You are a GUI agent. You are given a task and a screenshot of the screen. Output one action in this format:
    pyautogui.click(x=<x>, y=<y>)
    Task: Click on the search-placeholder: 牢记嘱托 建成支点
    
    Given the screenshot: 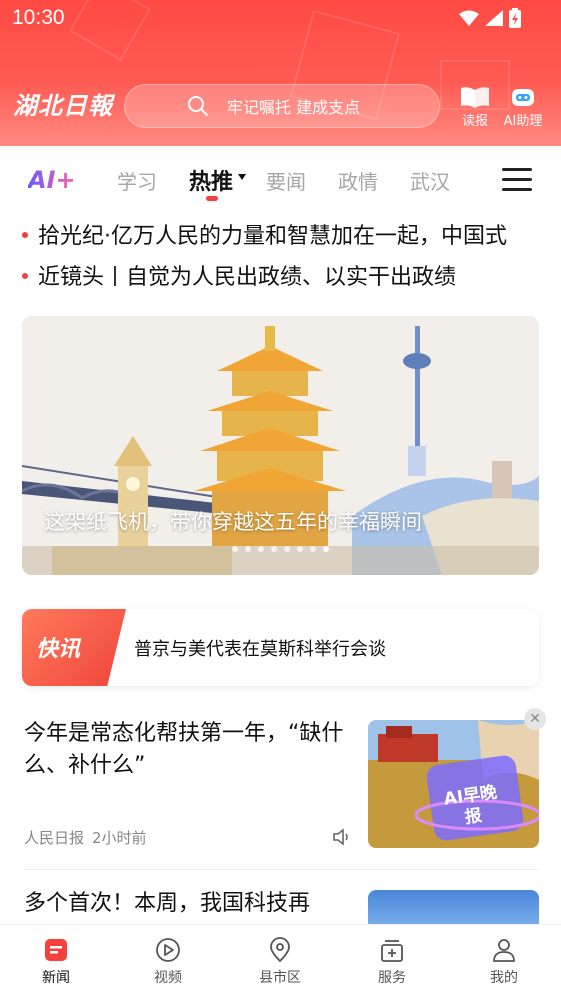 What is the action you would take?
    pyautogui.click(x=294, y=107)
    